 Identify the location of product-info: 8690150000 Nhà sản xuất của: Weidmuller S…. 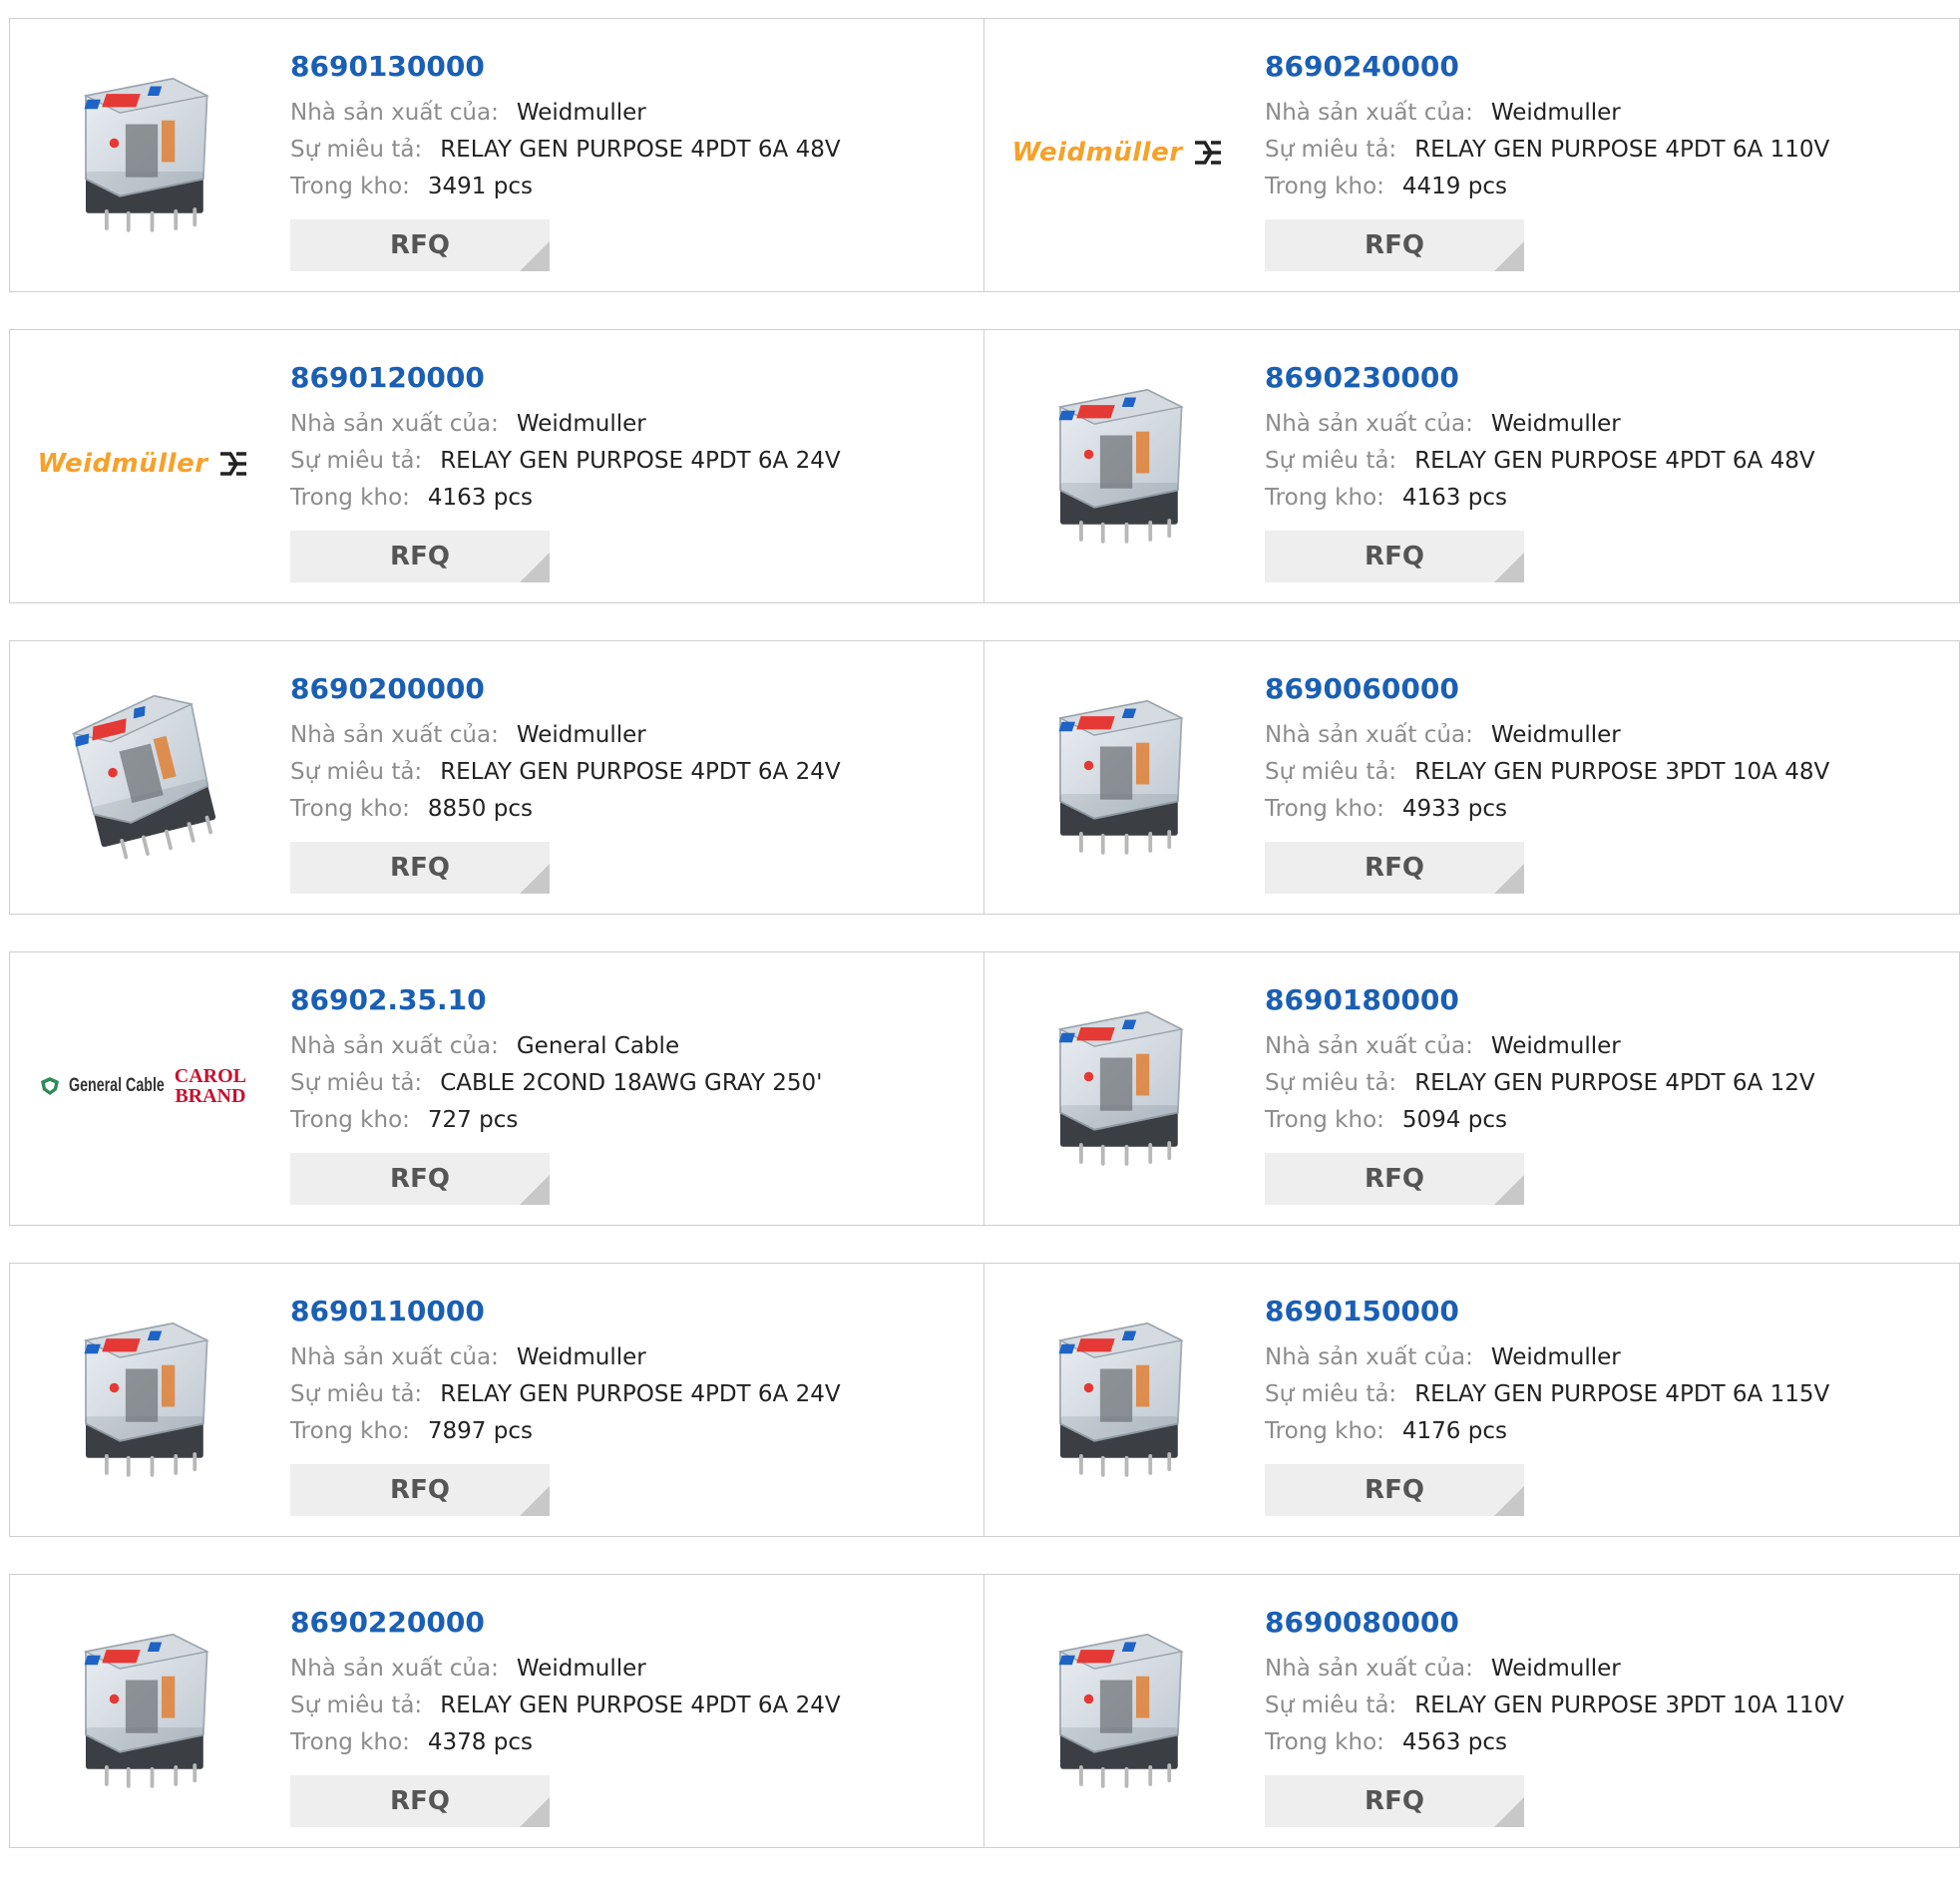
(1607, 1372).